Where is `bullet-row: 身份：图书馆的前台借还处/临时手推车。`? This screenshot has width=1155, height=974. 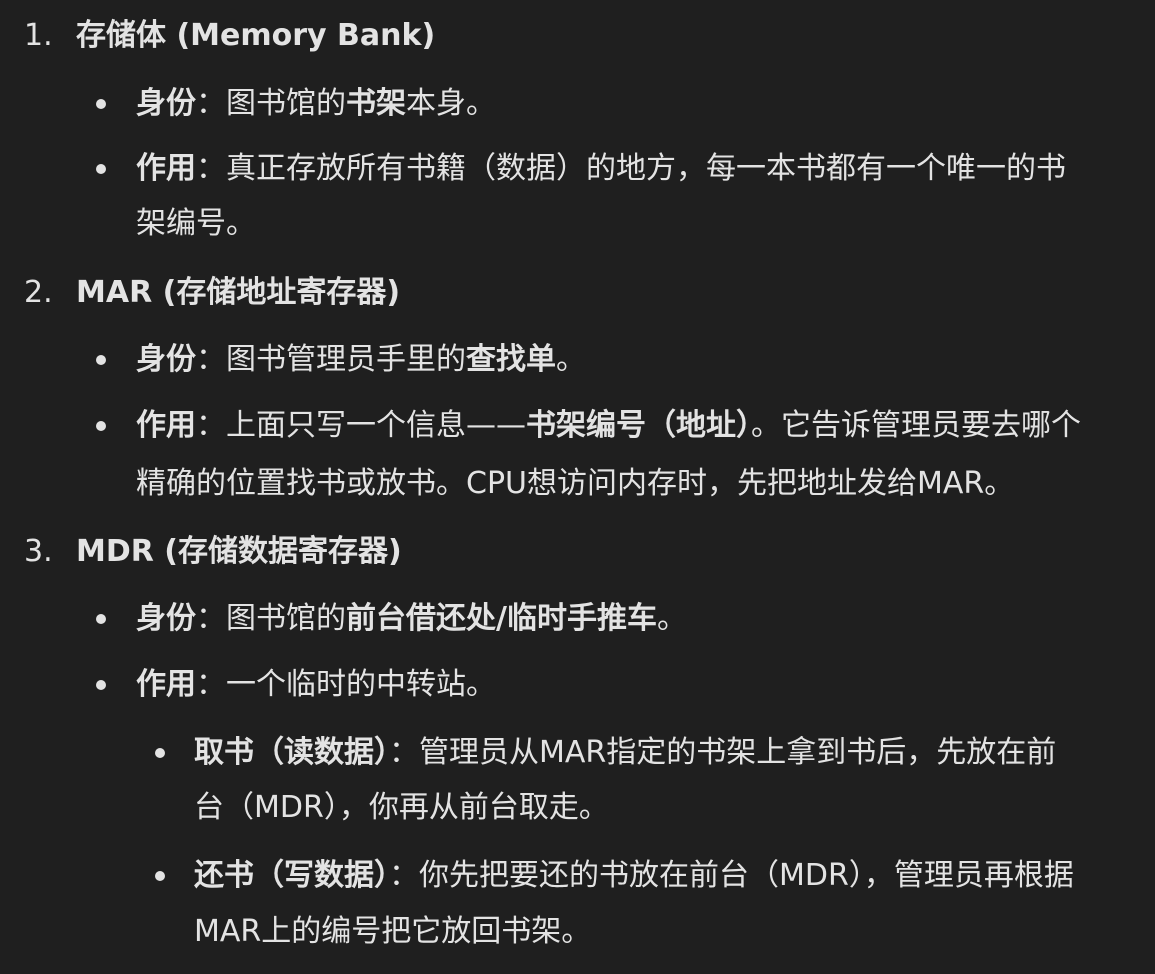 bullet-row: 身份：图书馆的前台借还处/临时手推车。 is located at coordinates (577, 619).